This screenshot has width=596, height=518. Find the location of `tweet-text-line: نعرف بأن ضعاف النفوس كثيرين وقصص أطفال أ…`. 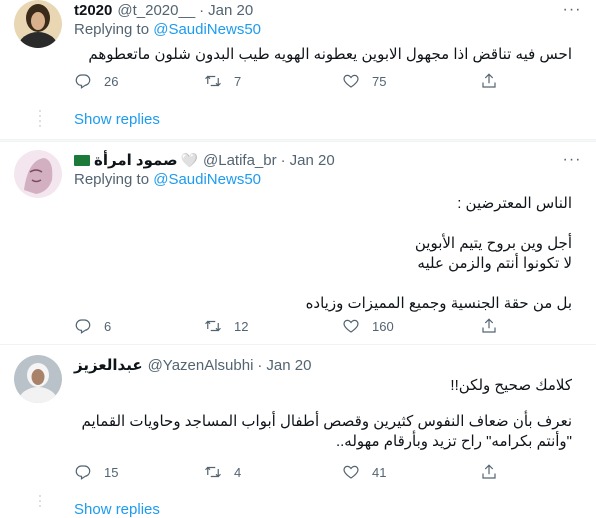

tweet-text-line: نعرف بأن ضعاف النفوس كثيرين وقصص أطفال أ… is located at coordinates (326, 421).